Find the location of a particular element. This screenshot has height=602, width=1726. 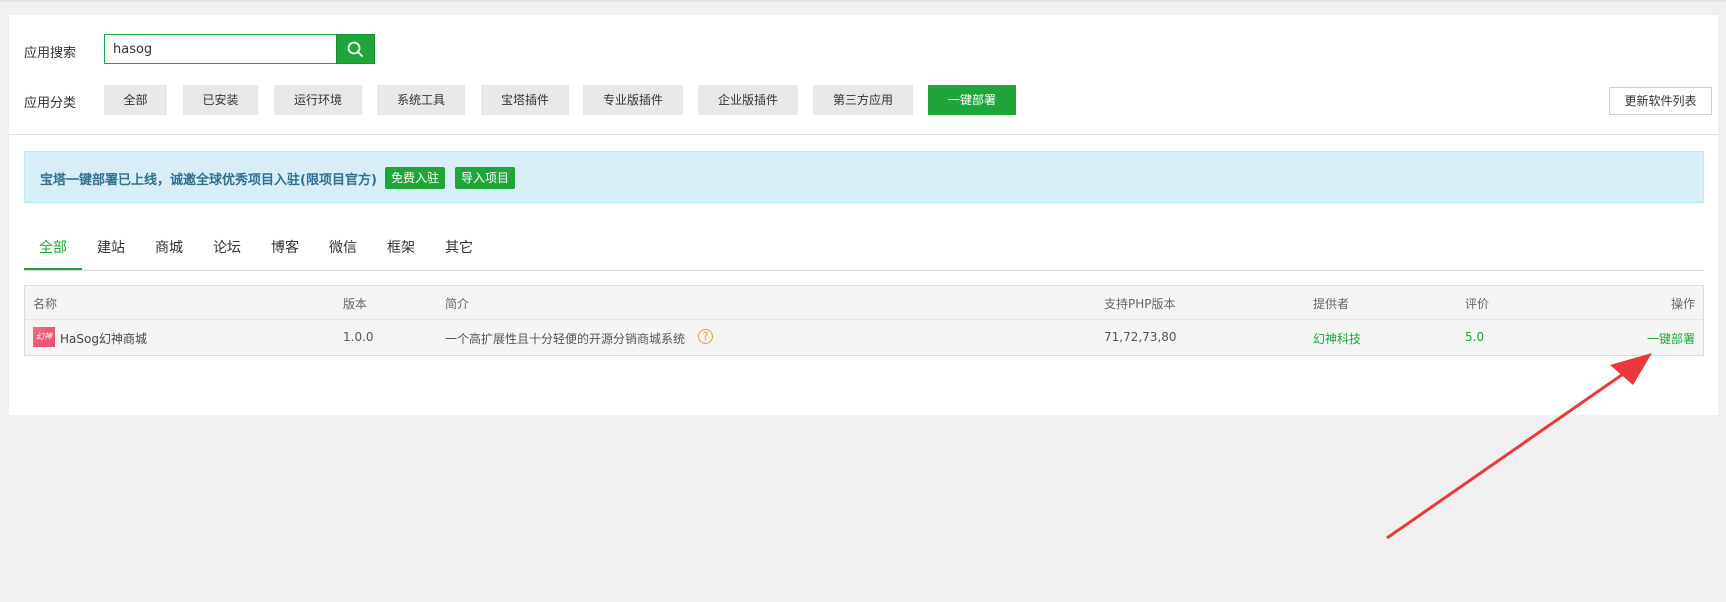

one-click-deploy-link: 一键部署 is located at coordinates (1671, 338).